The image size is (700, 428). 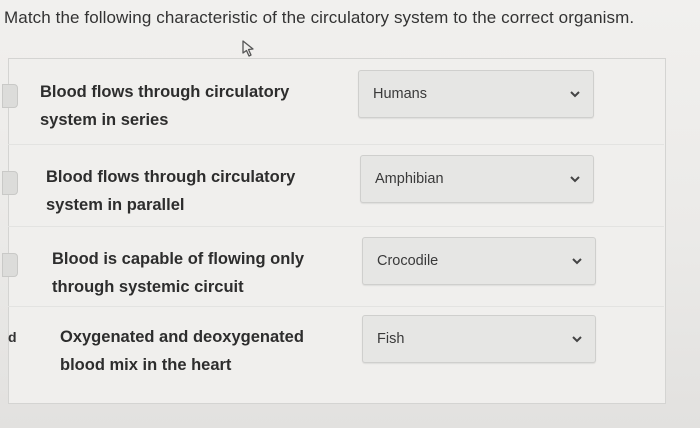 What do you see at coordinates (115, 205) in the screenshot?
I see `characteristic-line: system in parallel` at bounding box center [115, 205].